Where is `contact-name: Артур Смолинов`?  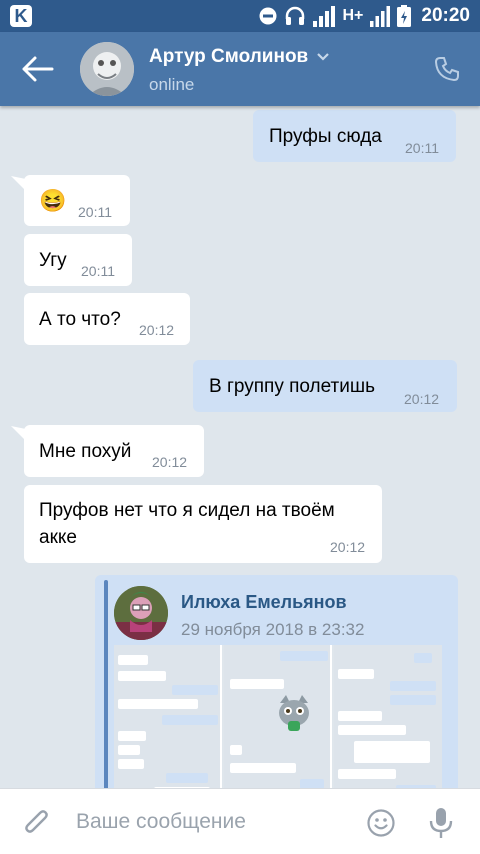
contact-name: Артур Смолинов is located at coordinates (239, 57).